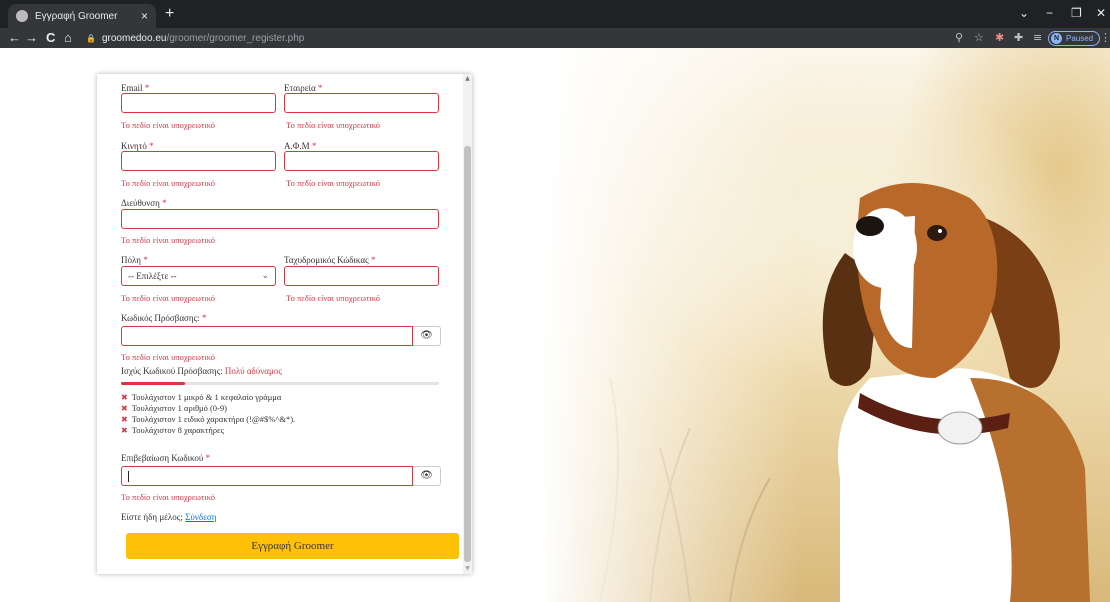 The image size is (1110, 602). What do you see at coordinates (168, 497) in the screenshot?
I see `confirm-password-error: Το πεδίο είναι υποχρεωτικό` at bounding box center [168, 497].